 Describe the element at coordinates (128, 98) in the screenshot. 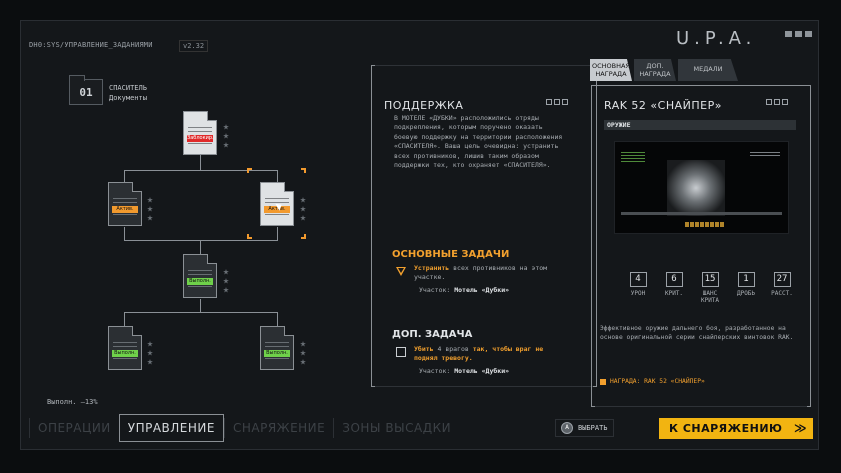

I see `folder-subtitle: Документы` at that location.